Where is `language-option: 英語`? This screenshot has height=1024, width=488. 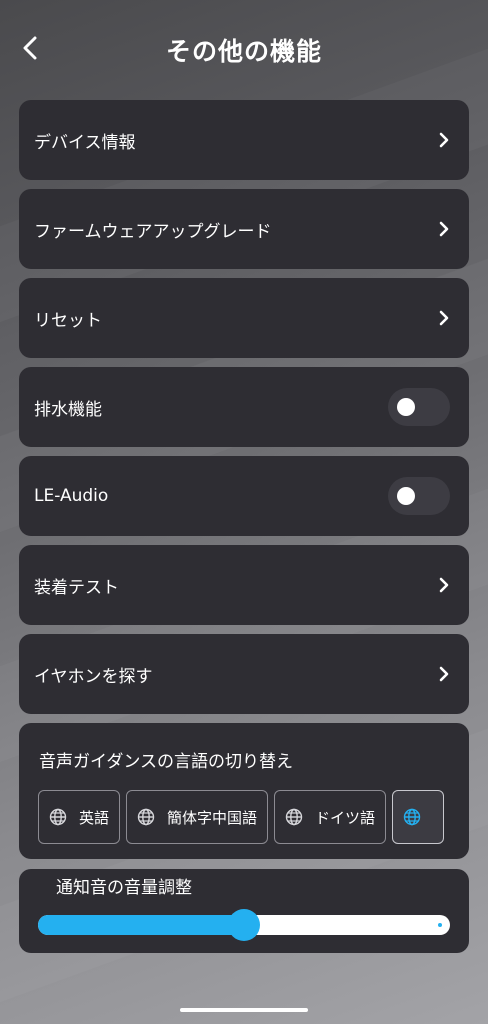 language-option: 英語 is located at coordinates (79, 817).